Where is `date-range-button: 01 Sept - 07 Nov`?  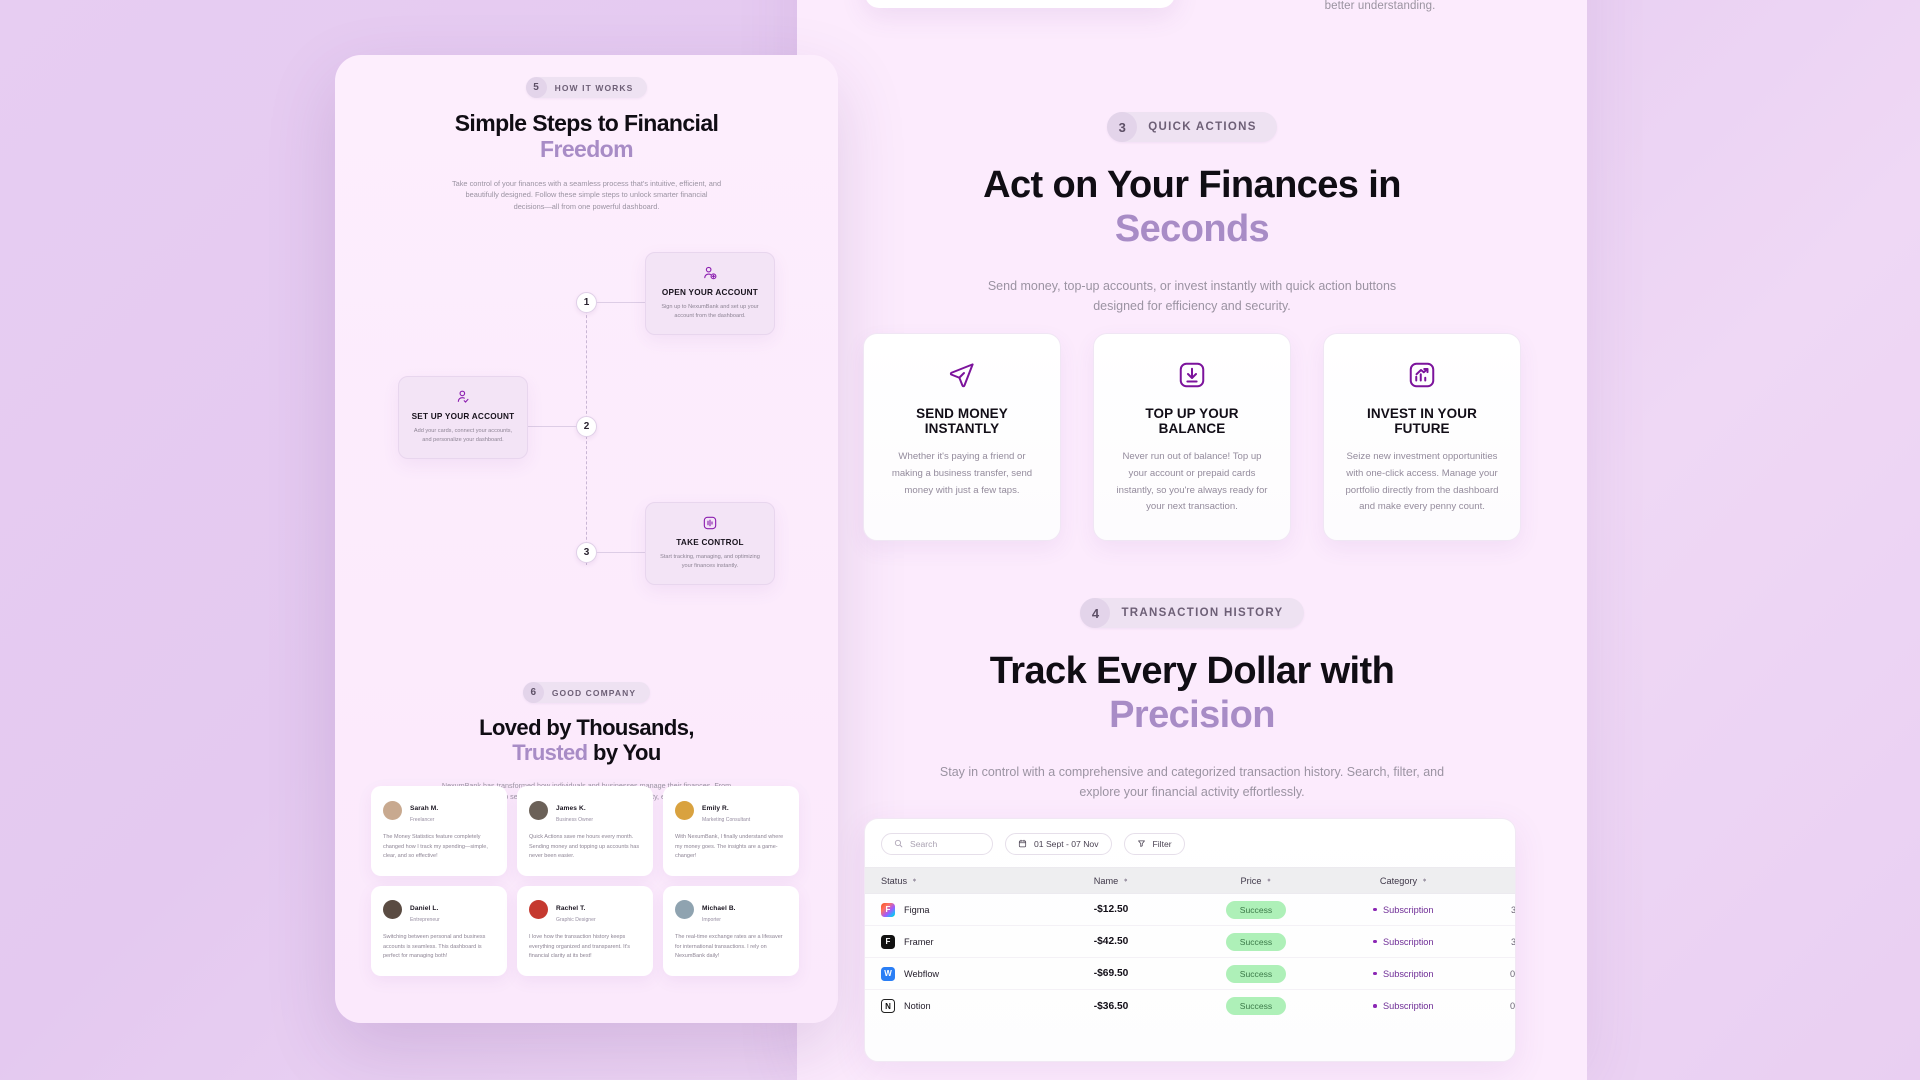 date-range-button: 01 Sept - 07 Nov is located at coordinates (1058, 844).